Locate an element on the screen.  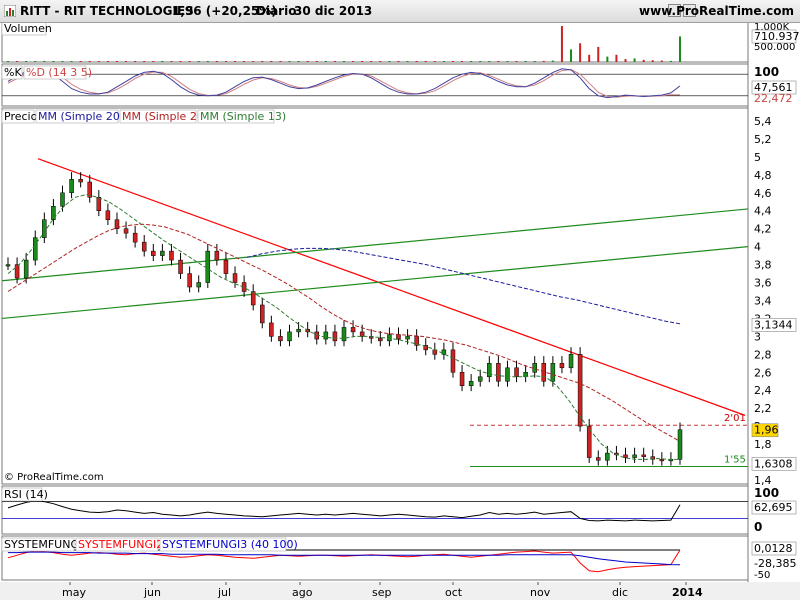
rsi-tick-label: 0 is located at coordinates (758, 527).